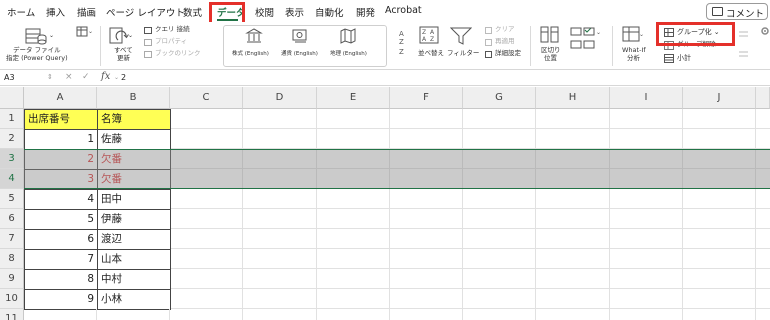  I want to click on cell-a1: 出席番号, so click(61, 119).